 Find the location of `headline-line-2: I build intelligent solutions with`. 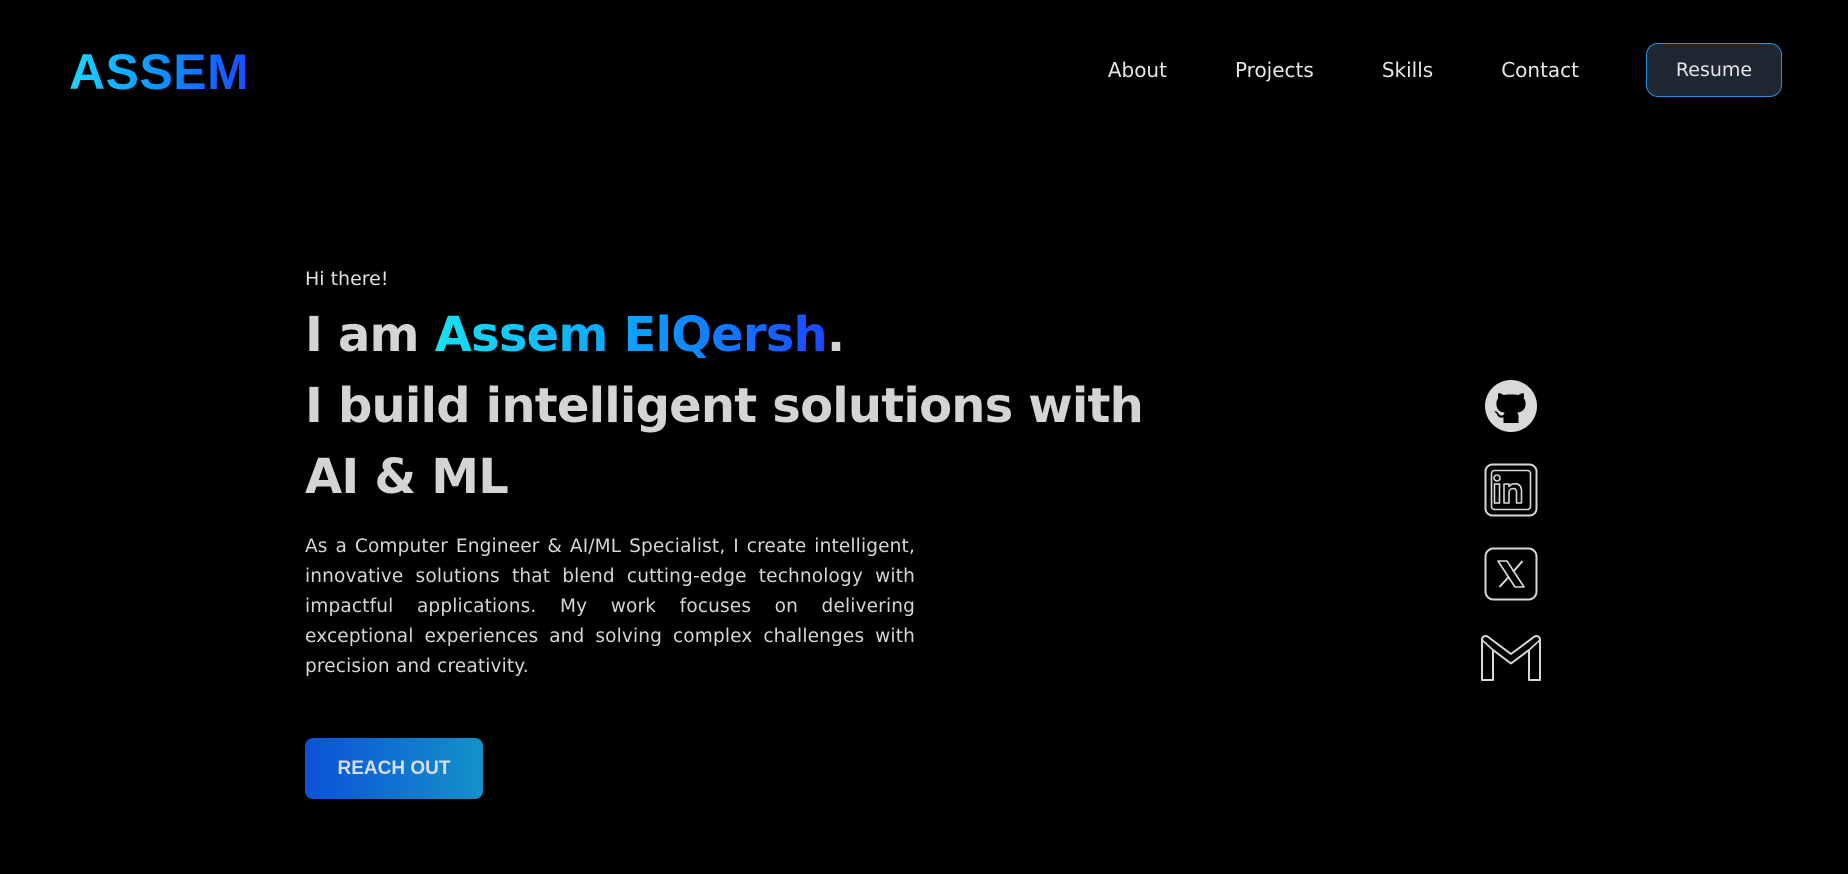

headline-line-2: I build intelligent solutions with is located at coordinates (724, 406).